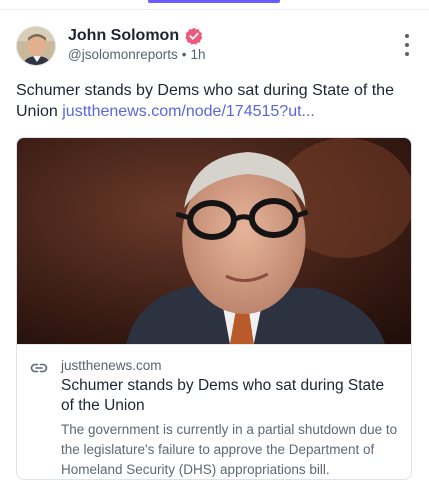 Image resolution: width=429 pixels, height=500 pixels. I want to click on active-tab-indicator, so click(214, 1).